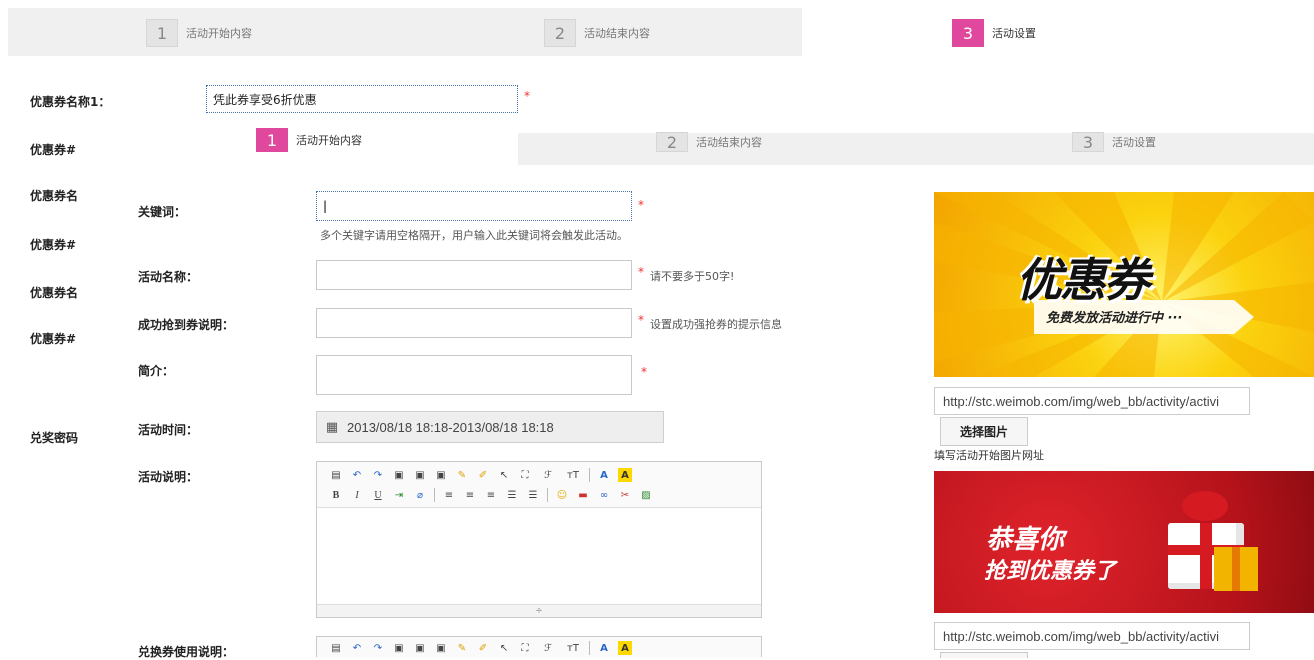 The height and width of the screenshot is (660, 1314). Describe the element at coordinates (420, 495) in the screenshot. I see `eraser-icon: ⌀` at that location.